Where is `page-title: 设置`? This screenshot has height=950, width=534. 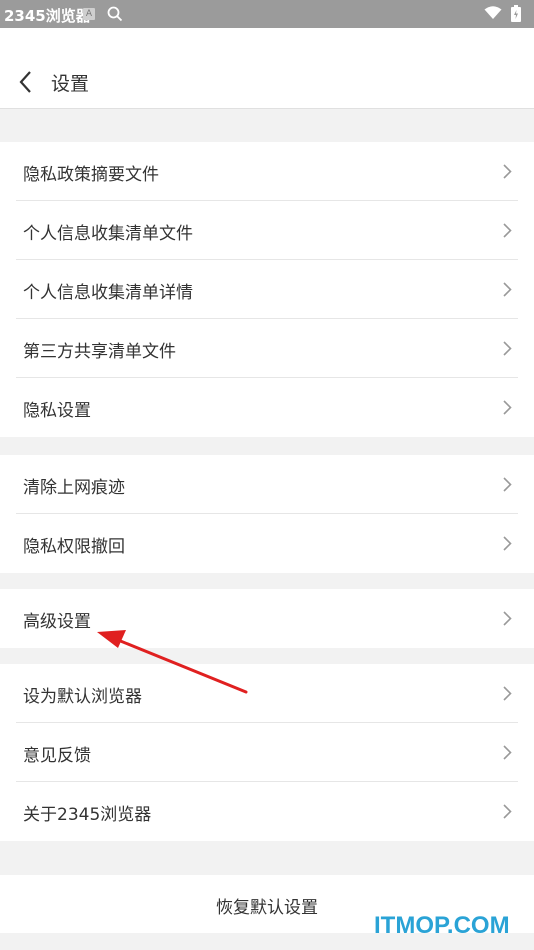
page-title: 设置 is located at coordinates (70, 84).